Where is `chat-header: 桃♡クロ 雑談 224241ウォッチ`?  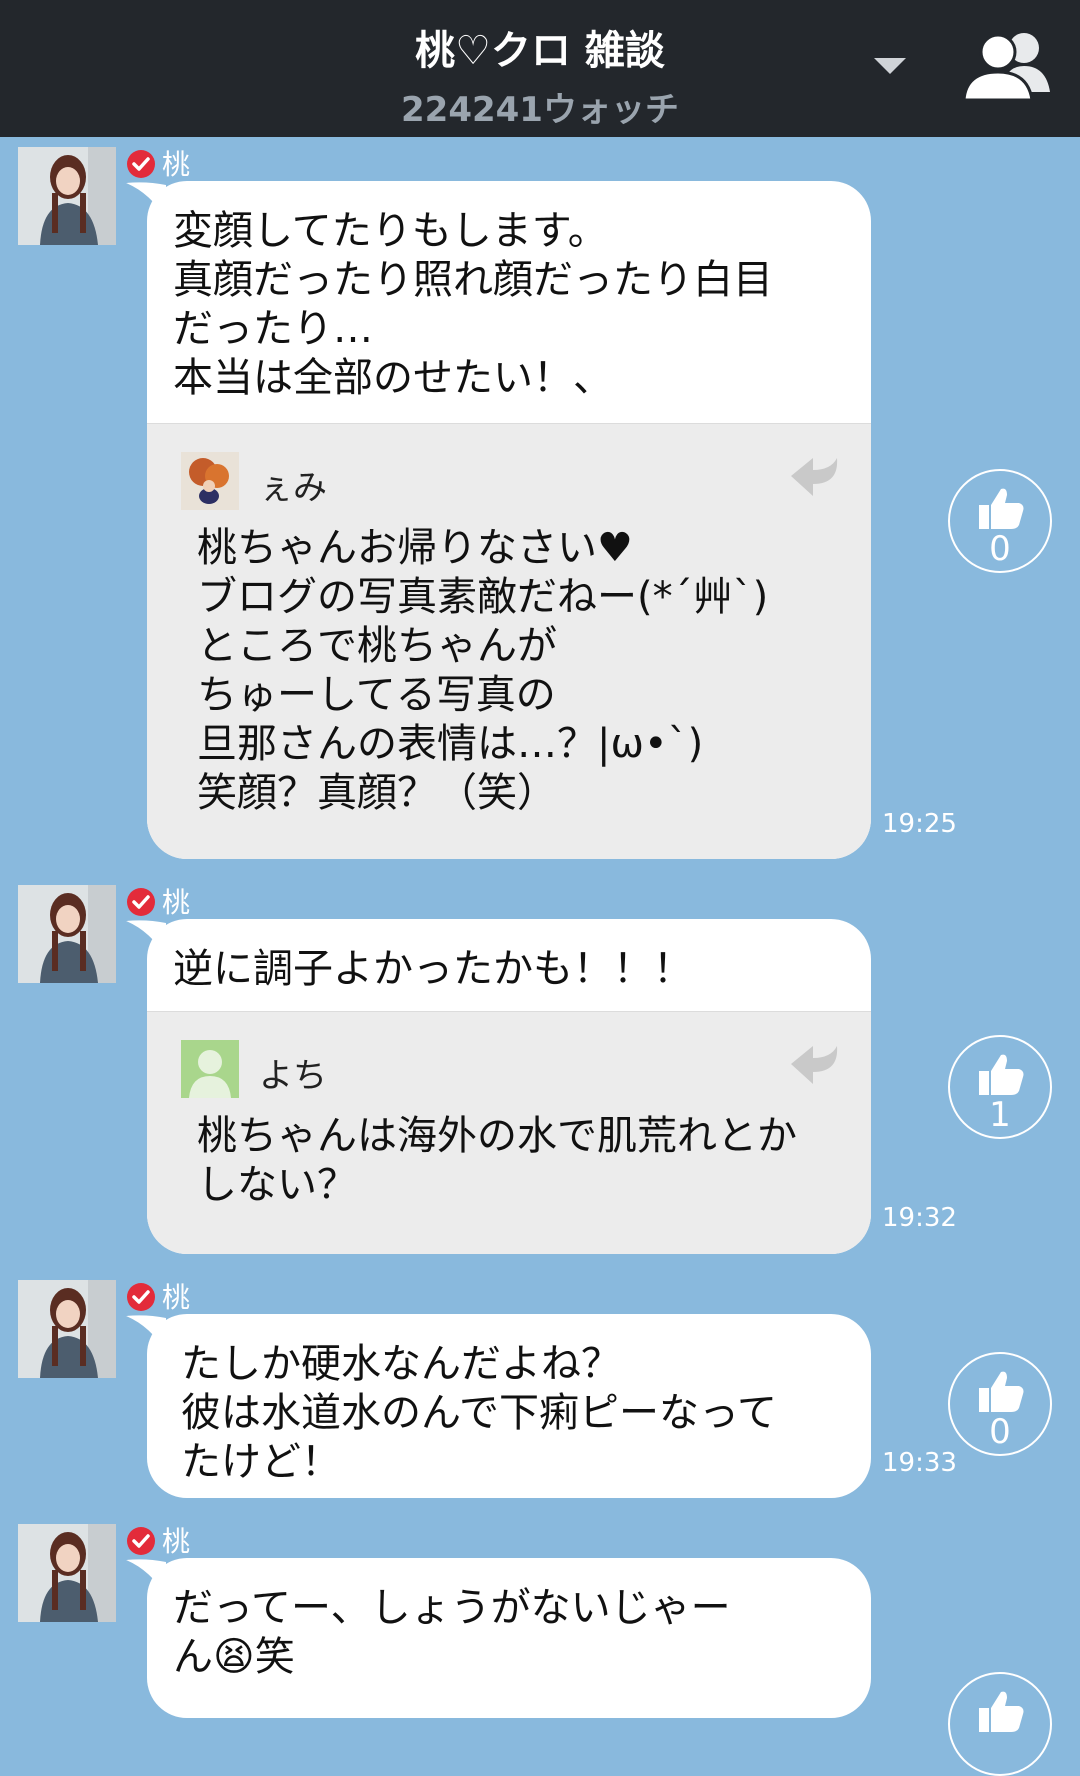
chat-header: 桃♡クロ 雑談 224241ウォッチ is located at coordinates (540, 68).